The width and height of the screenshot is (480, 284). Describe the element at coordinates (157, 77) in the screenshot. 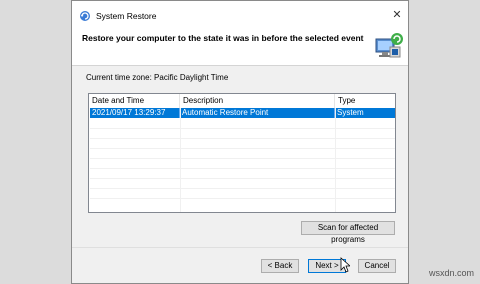

I see `timezone-label: Current time zone: Pacific Daylight Time` at that location.